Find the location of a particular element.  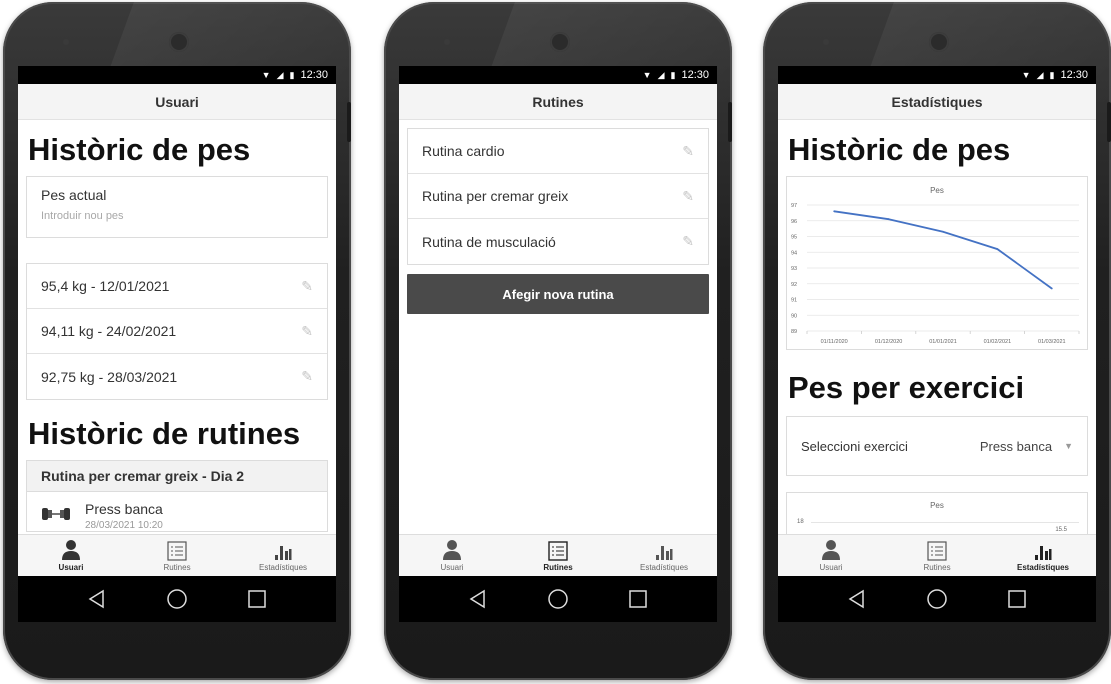

y-tick-label: 96 is located at coordinates (794, 222).